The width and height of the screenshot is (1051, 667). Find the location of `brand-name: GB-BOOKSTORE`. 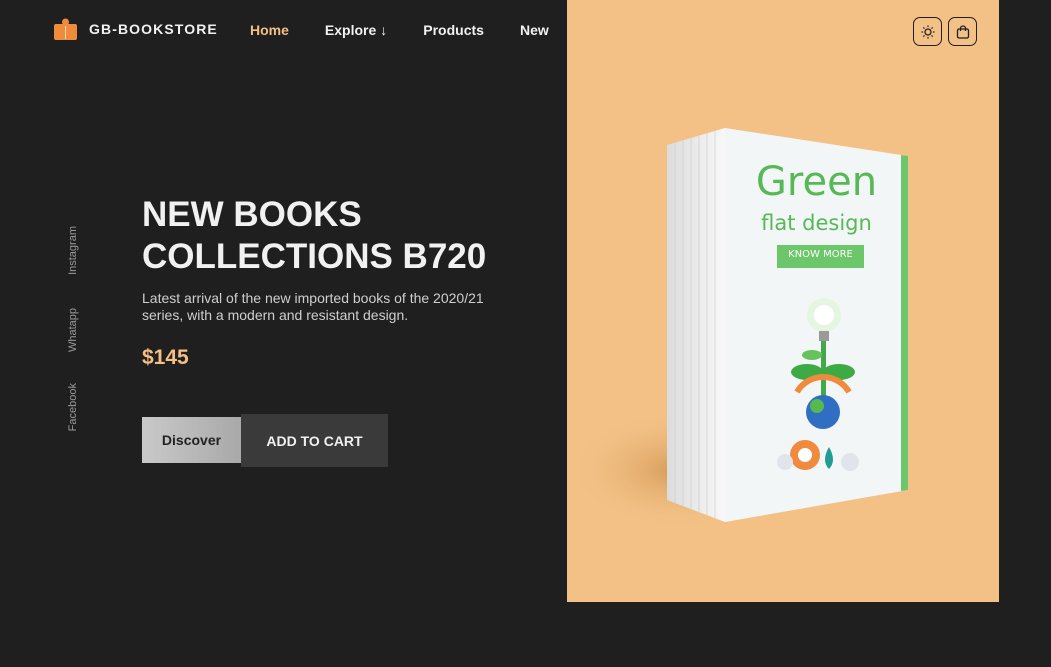

brand-name: GB-BOOKSTORE is located at coordinates (153, 29).